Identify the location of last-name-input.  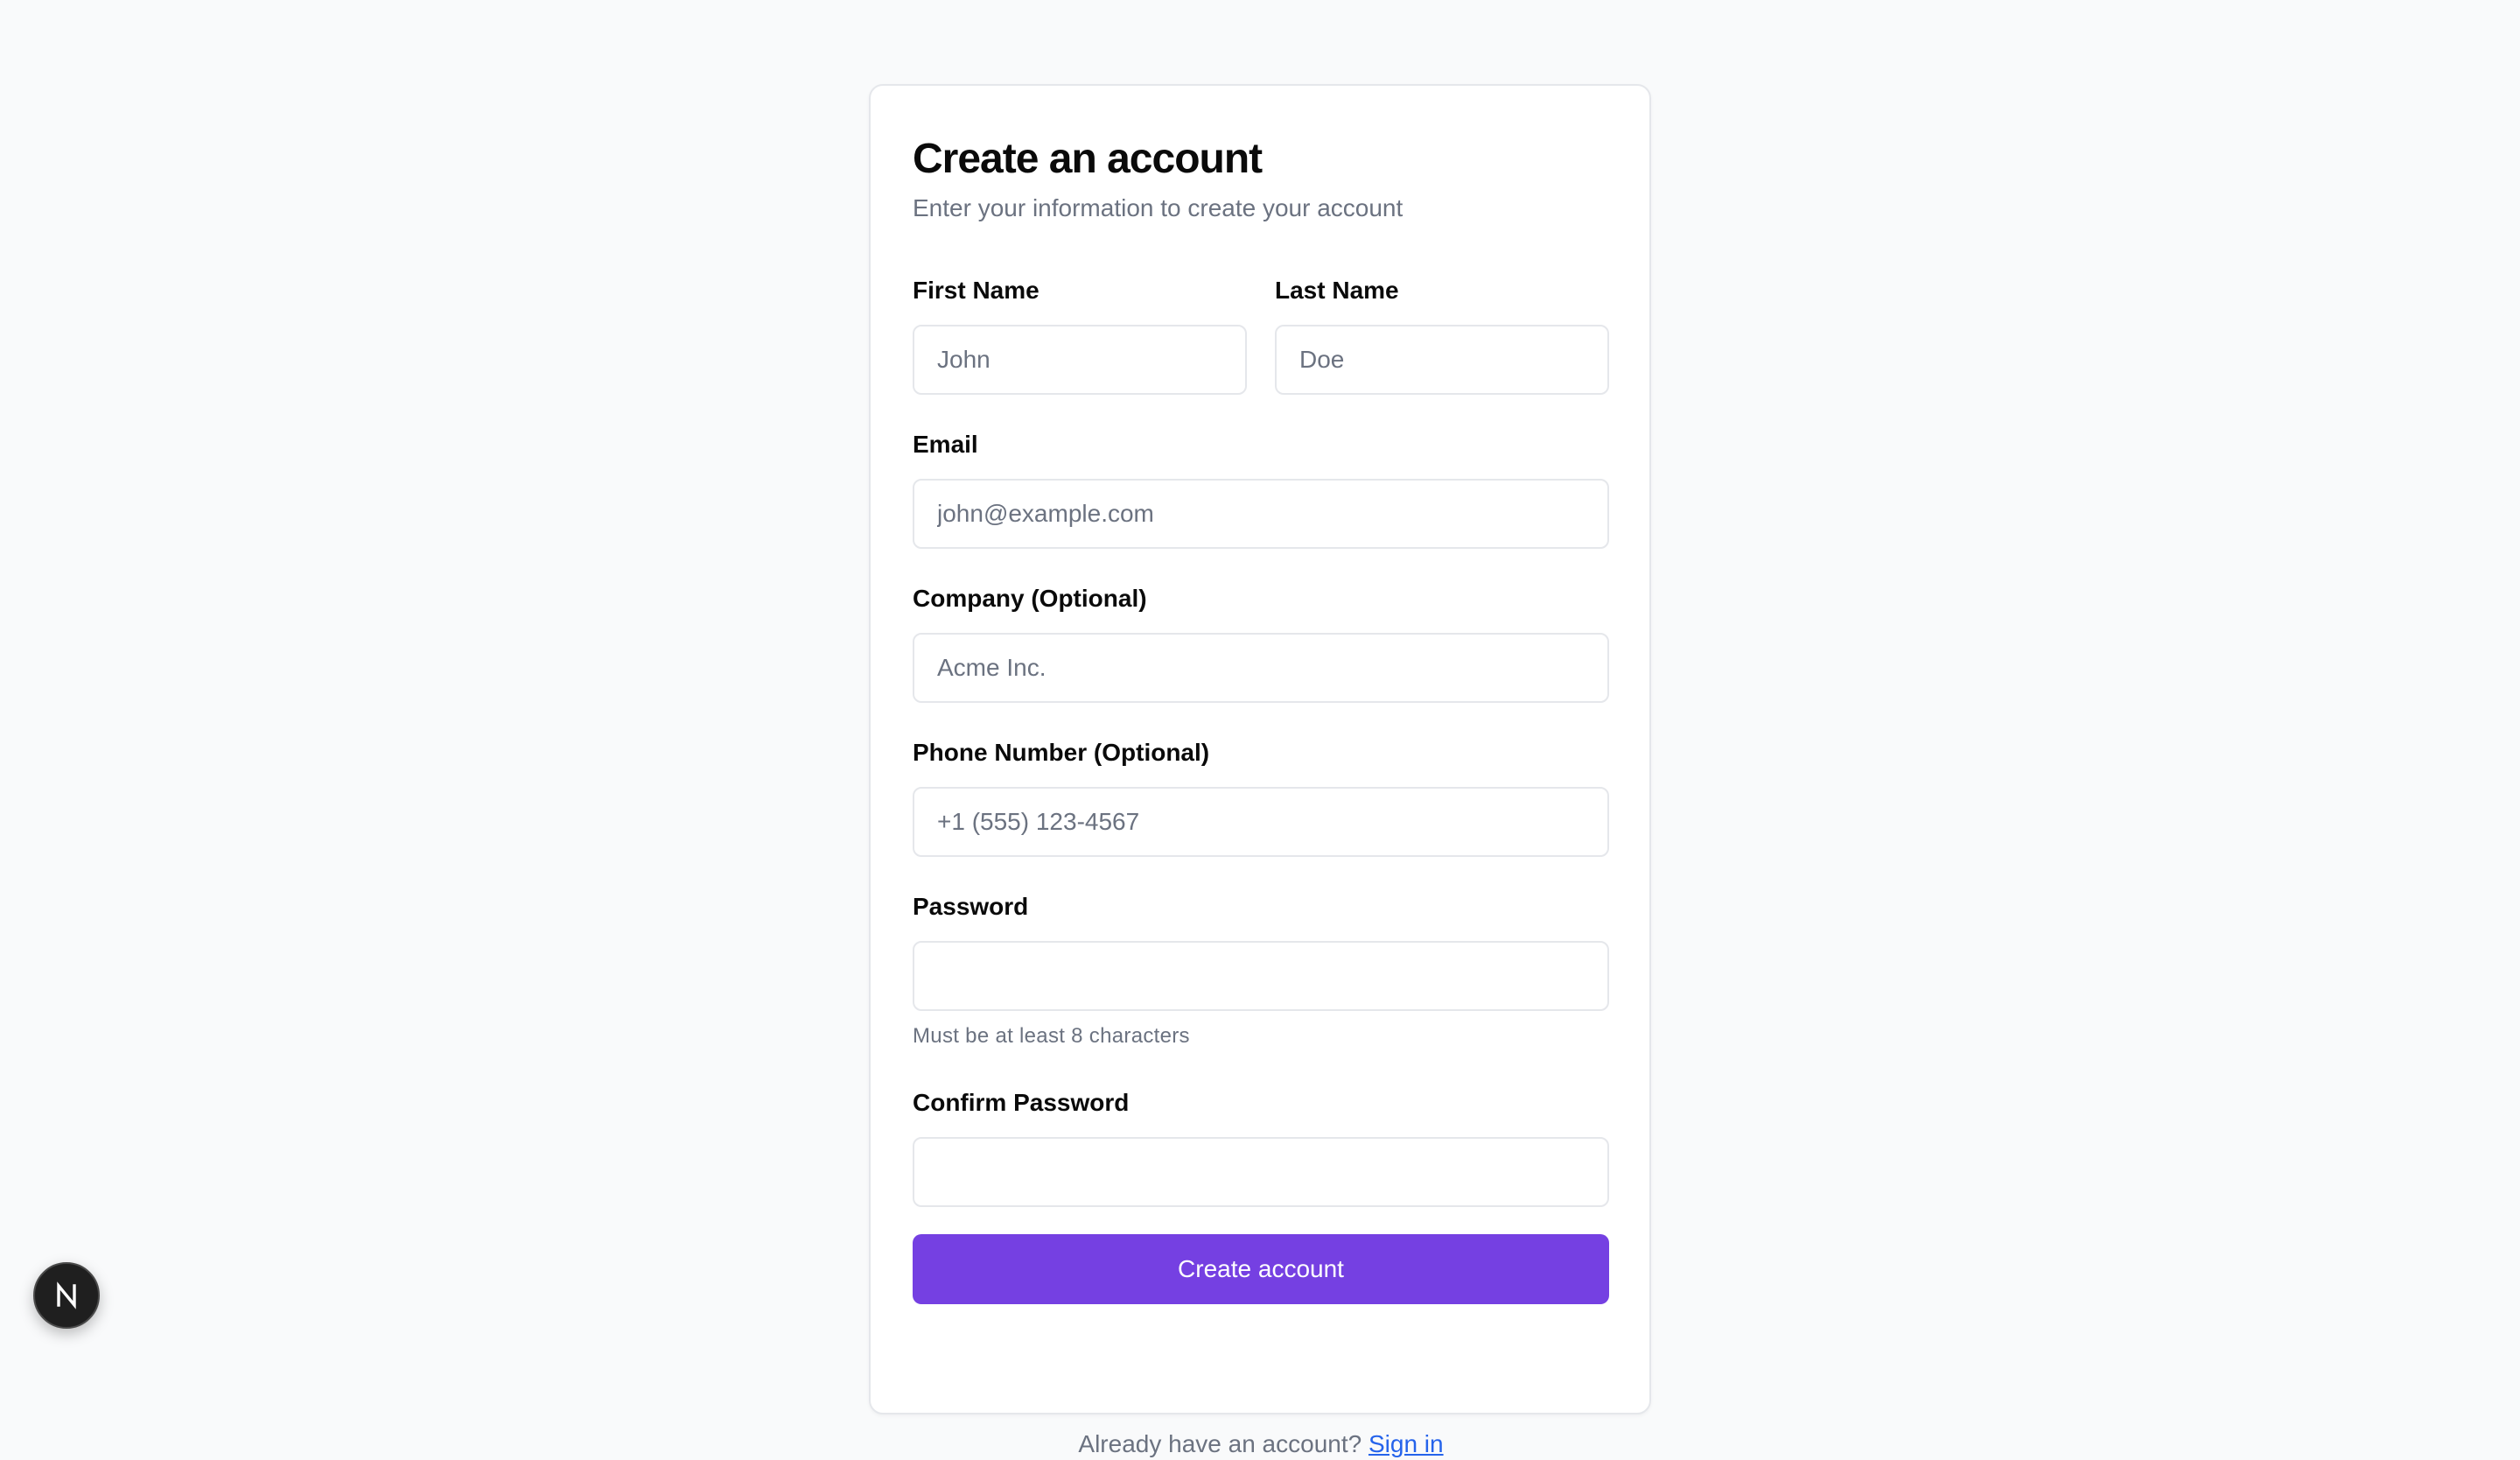
(1442, 360).